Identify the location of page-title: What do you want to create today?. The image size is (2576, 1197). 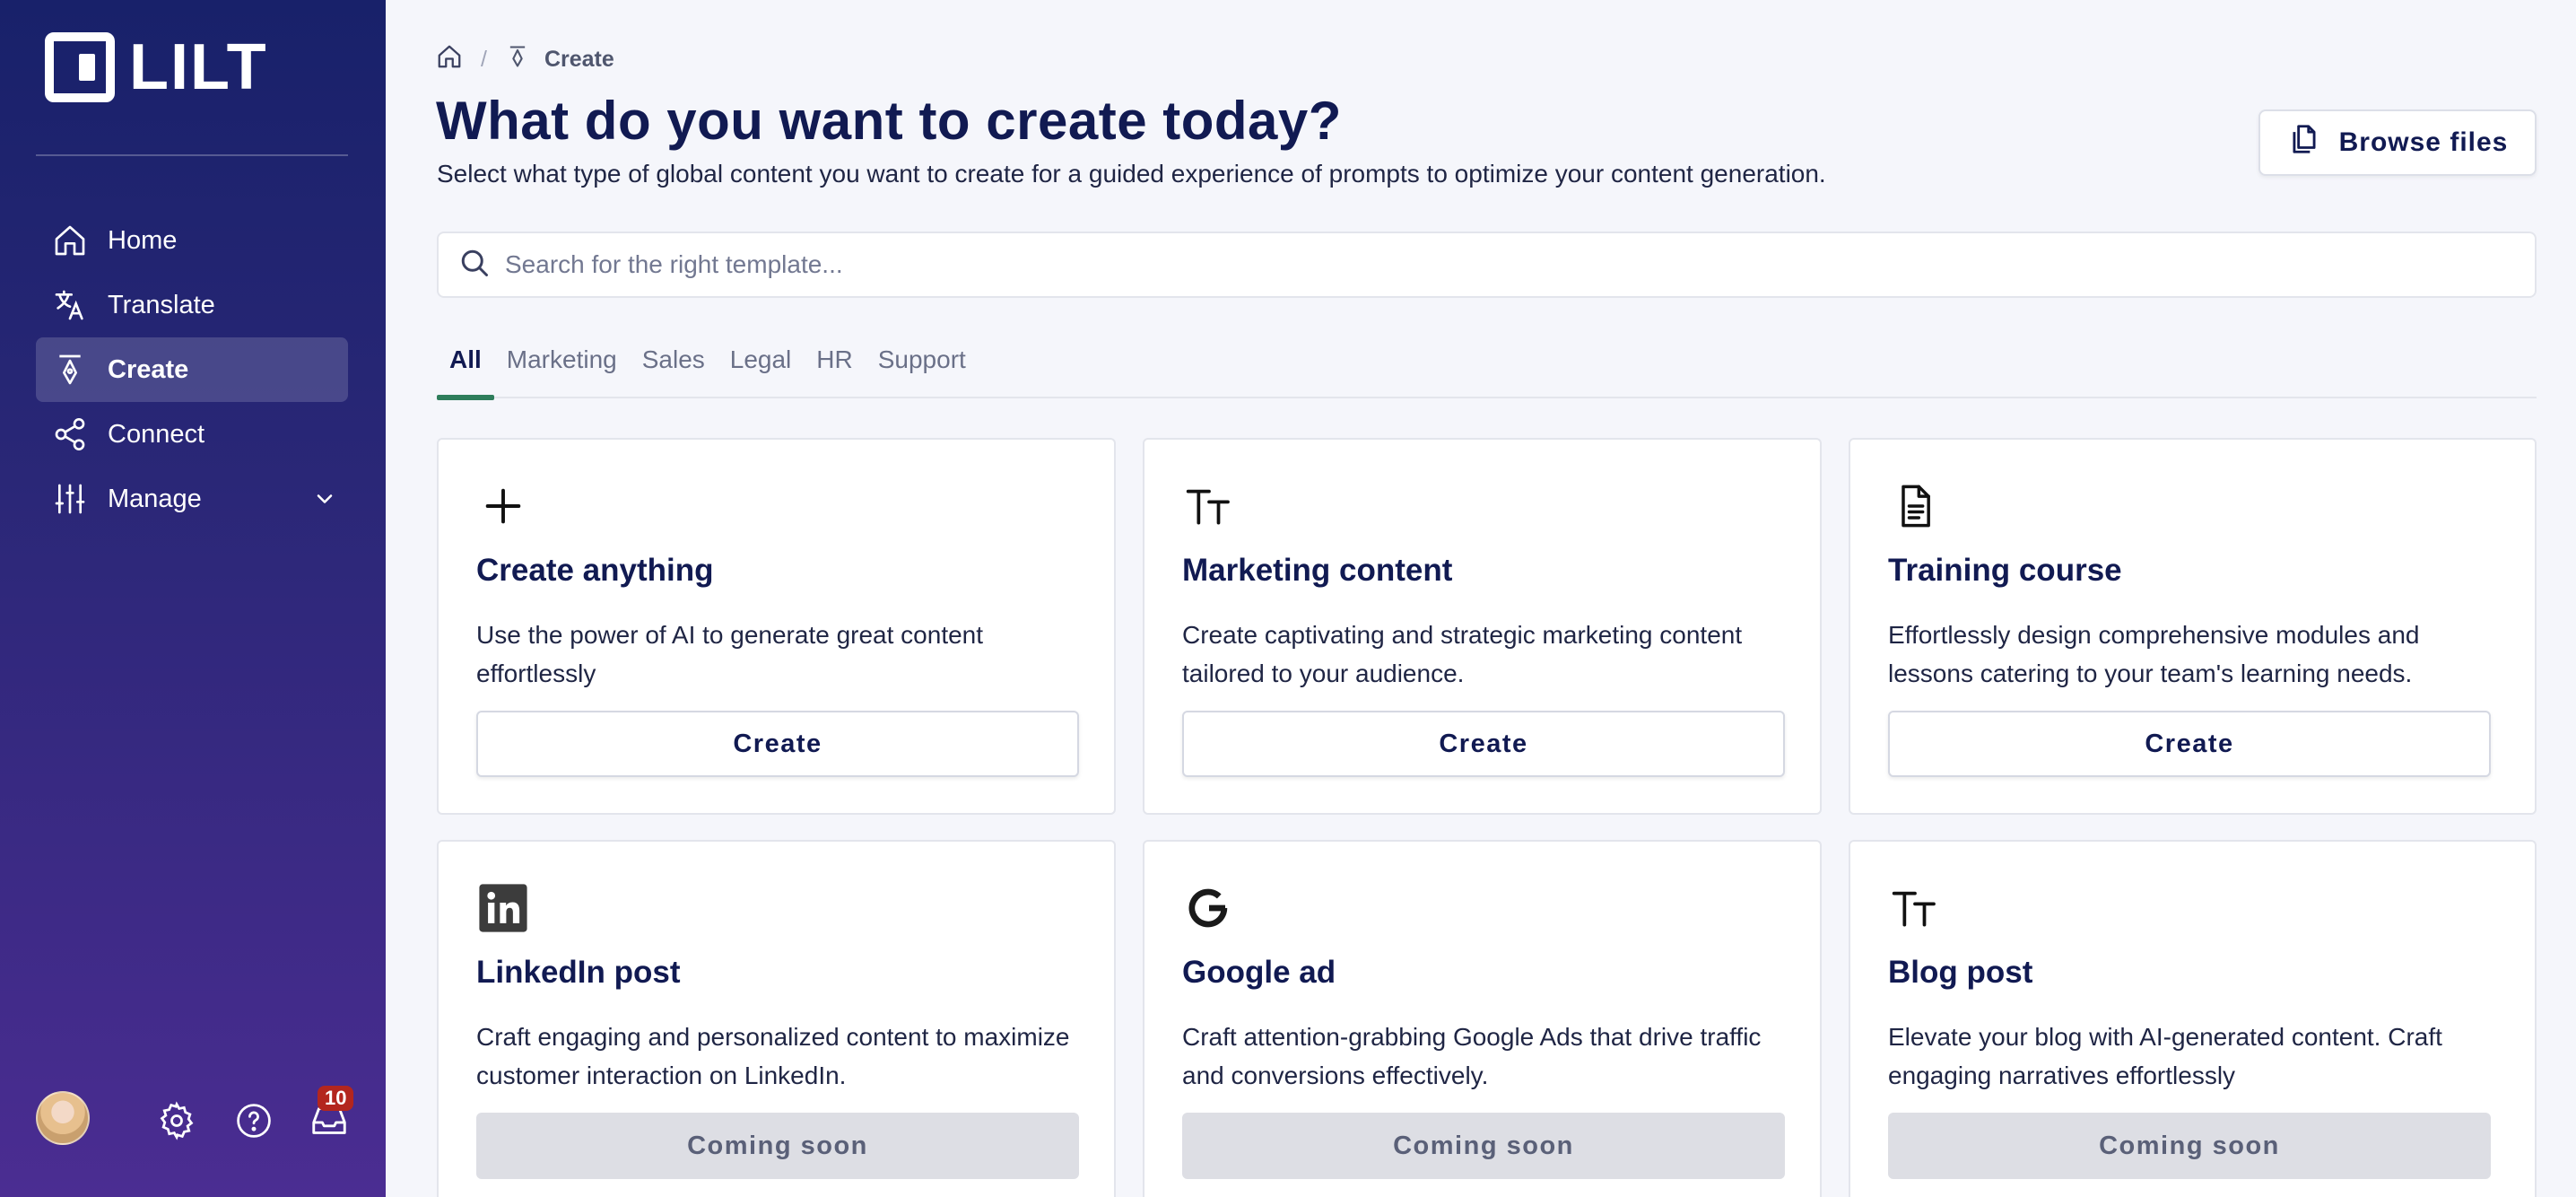
(889, 121).